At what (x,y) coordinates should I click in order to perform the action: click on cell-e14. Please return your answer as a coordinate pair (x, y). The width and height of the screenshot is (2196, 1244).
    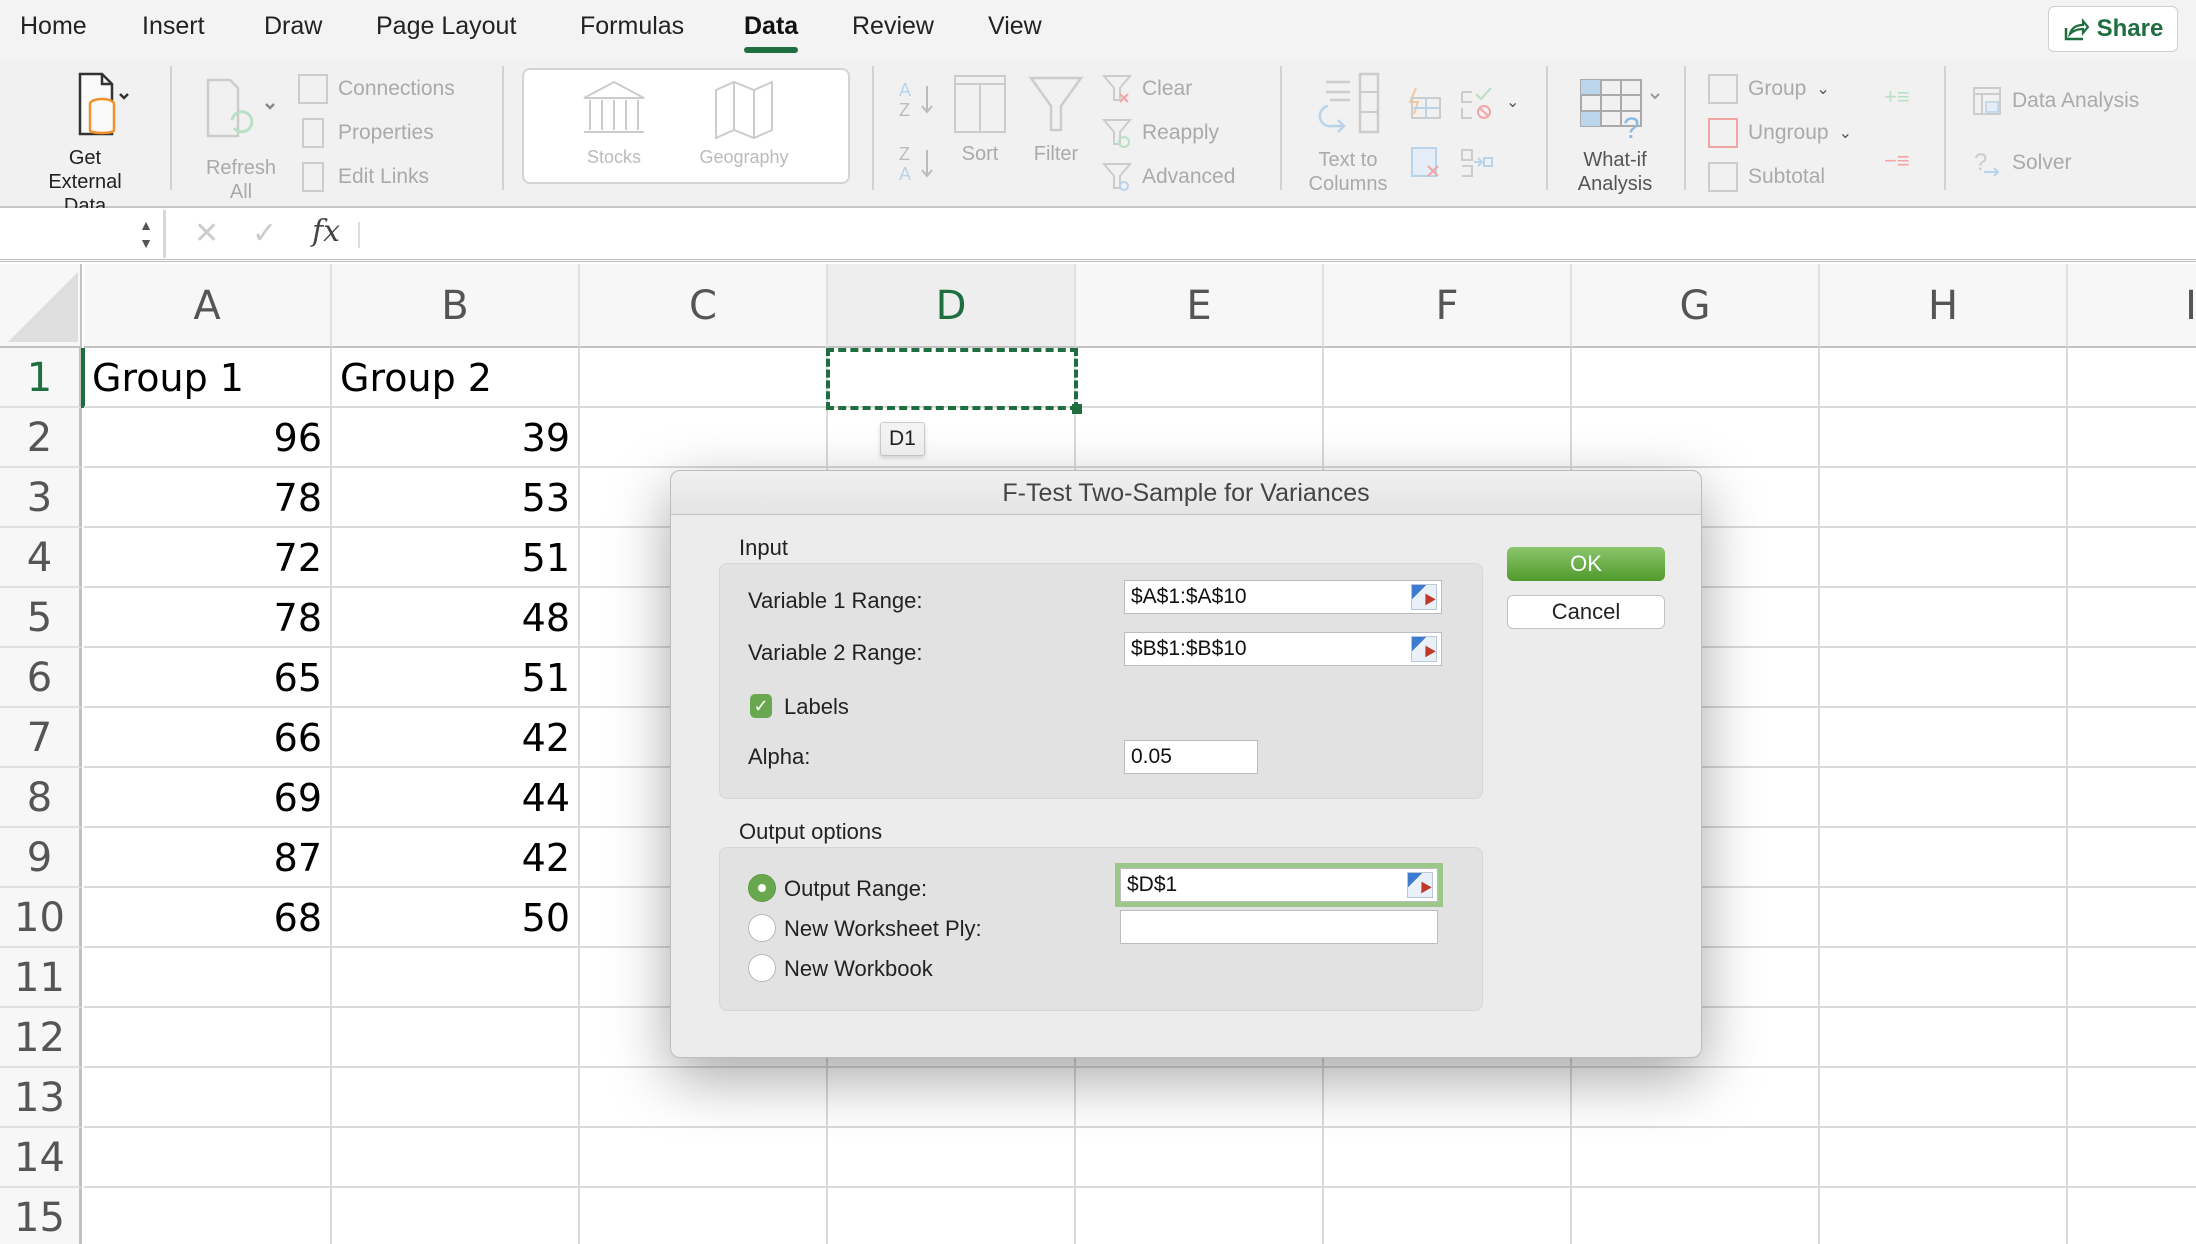
    Looking at the image, I should click on (1200, 1158).